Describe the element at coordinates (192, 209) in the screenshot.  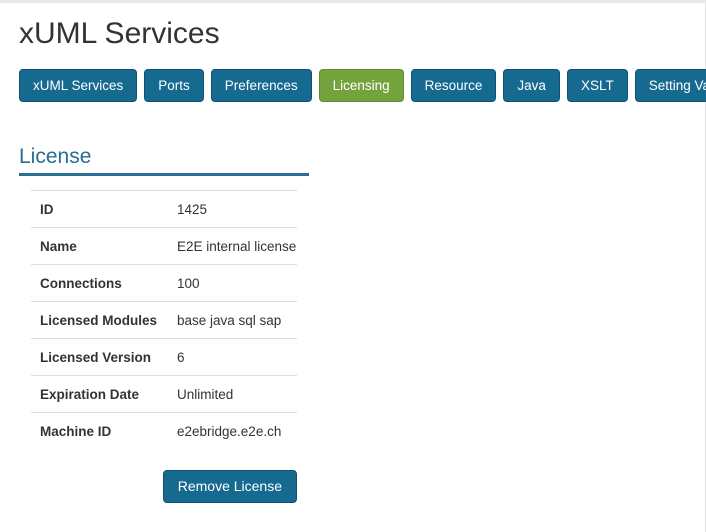
I see `row-value: 1425` at that location.